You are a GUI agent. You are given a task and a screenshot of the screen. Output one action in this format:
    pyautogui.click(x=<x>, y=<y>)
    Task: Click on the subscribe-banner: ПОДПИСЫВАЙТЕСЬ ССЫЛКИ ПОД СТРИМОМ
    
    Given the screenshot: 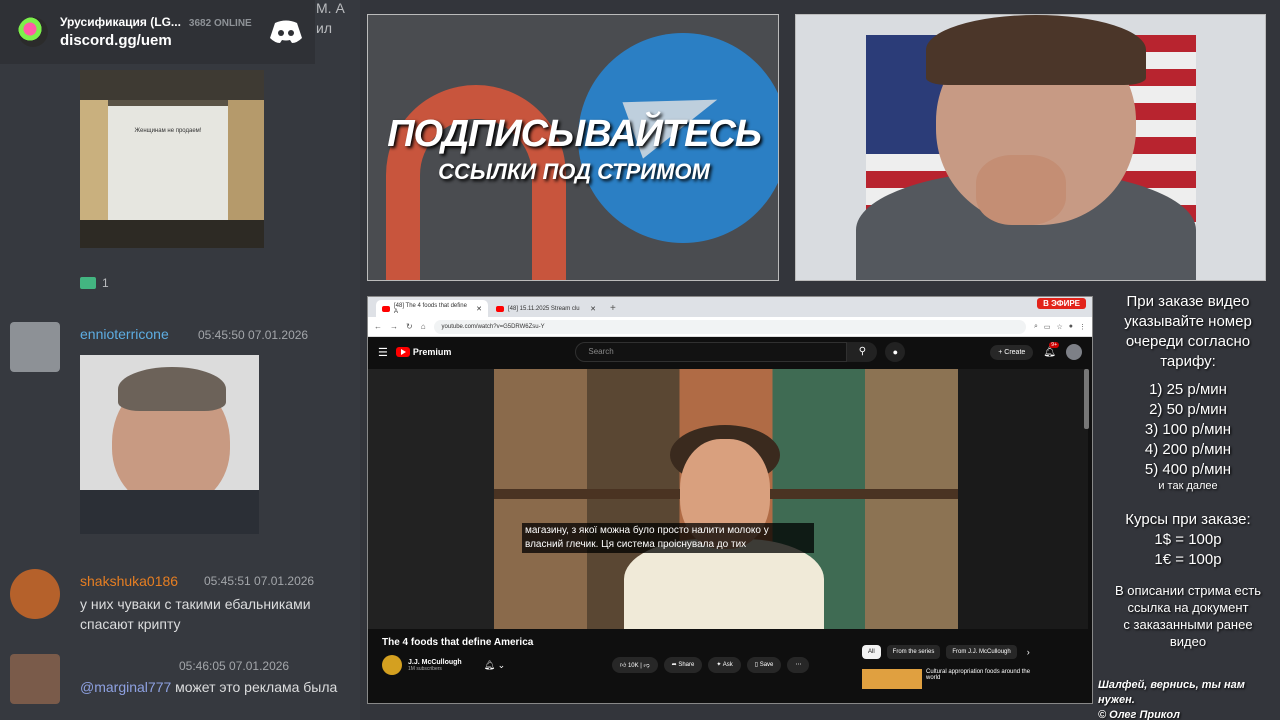 What is the action you would take?
    pyautogui.click(x=573, y=147)
    